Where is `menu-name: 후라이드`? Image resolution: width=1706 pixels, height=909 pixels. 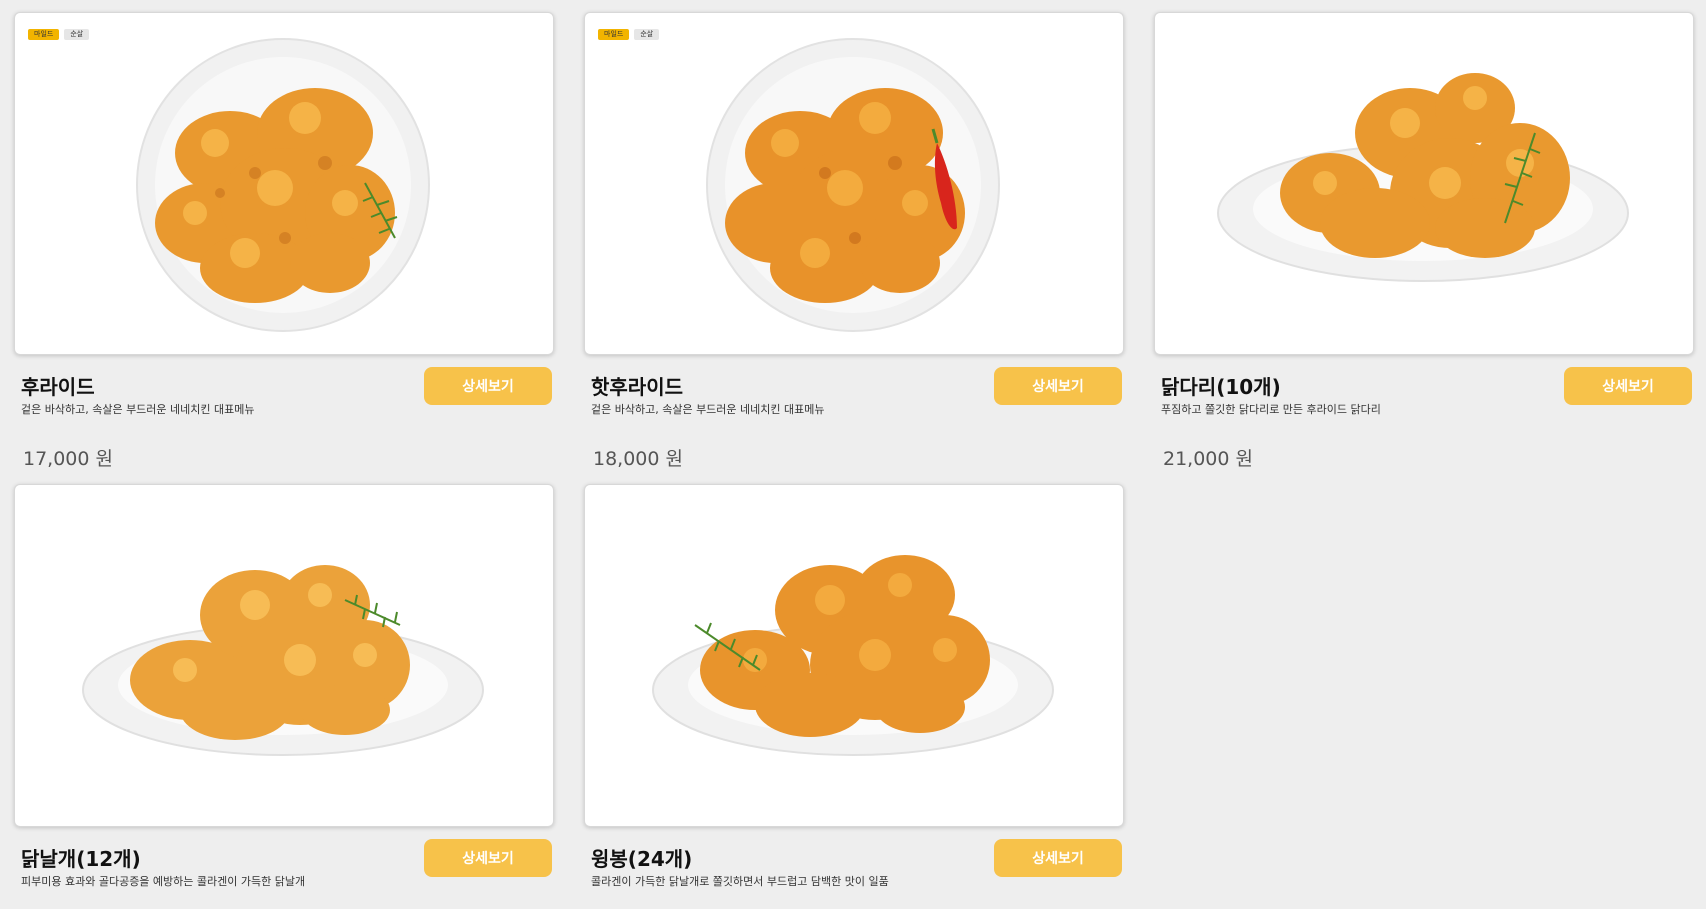
menu-name: 후라이드 is located at coordinates (58, 387).